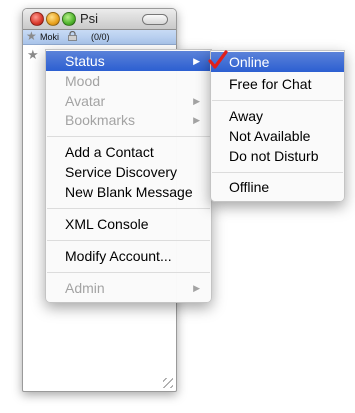 The image size is (355, 413). I want to click on status-item-label: Not Available, so click(270, 136).